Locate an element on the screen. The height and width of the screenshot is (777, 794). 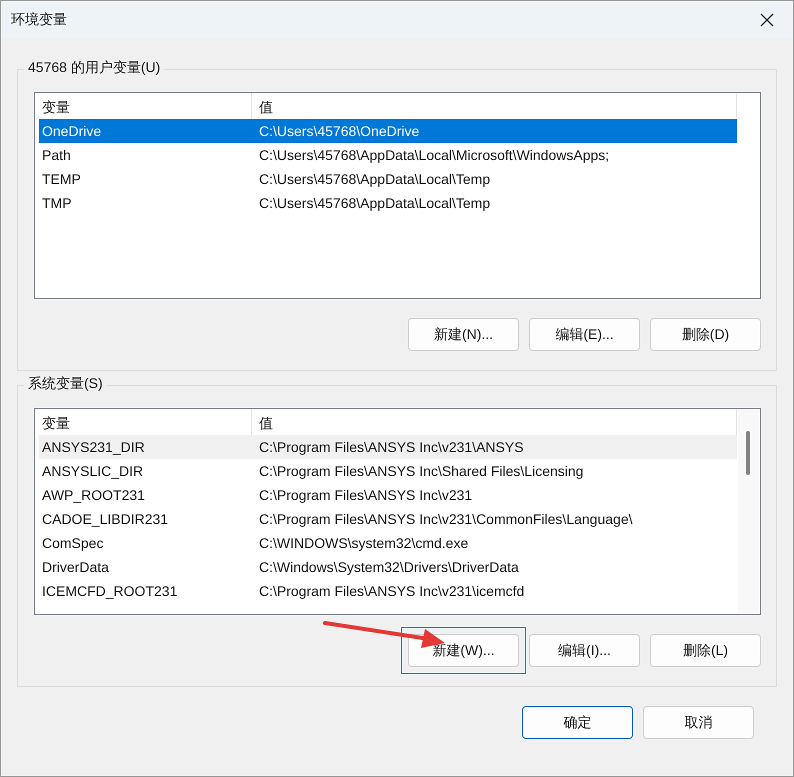
variable-row: TEMP C:\Users\45768\AppData\Local\Temp is located at coordinates (388, 179).